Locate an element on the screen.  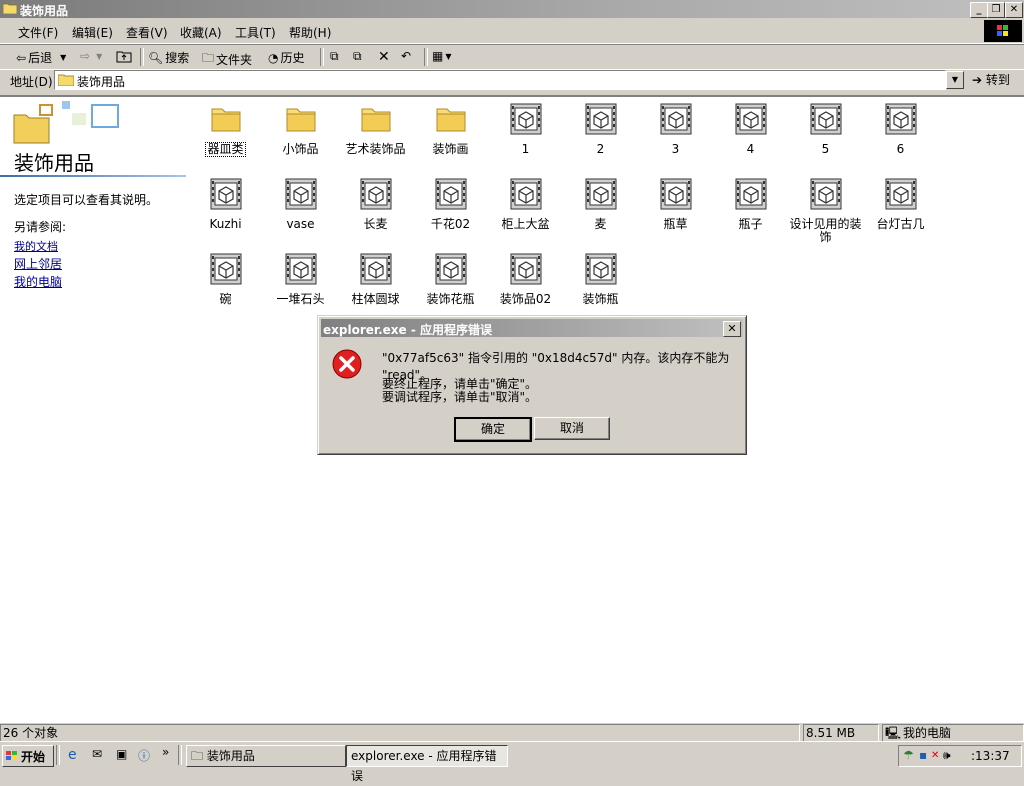
undo-button: ↶ is located at coordinates (406, 56).